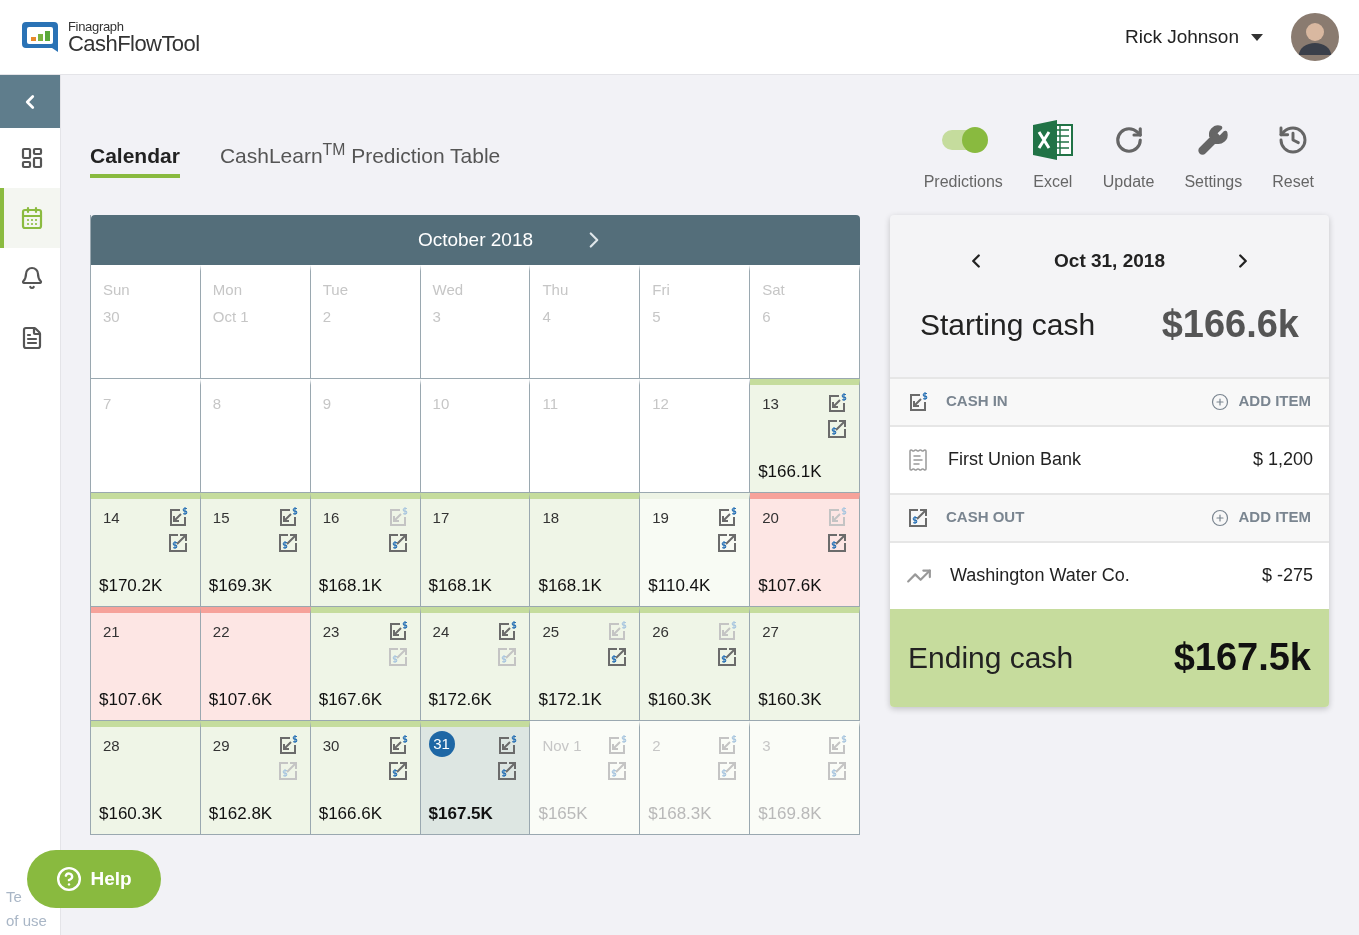 The image size is (1359, 935). I want to click on calendar-day: 29 $162.8K, so click(255, 778).